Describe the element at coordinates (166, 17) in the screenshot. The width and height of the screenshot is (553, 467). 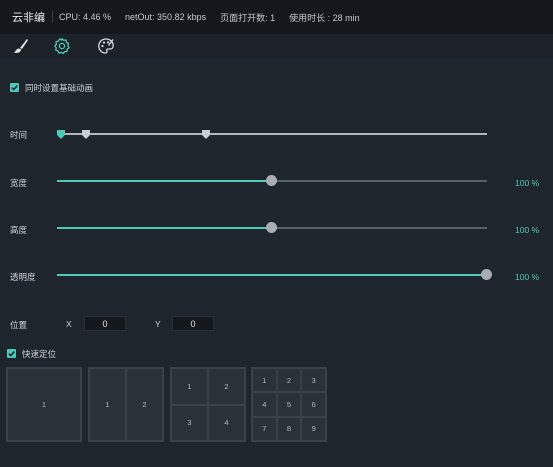
I see `net-out: netOut: 350.82 kbps` at that location.